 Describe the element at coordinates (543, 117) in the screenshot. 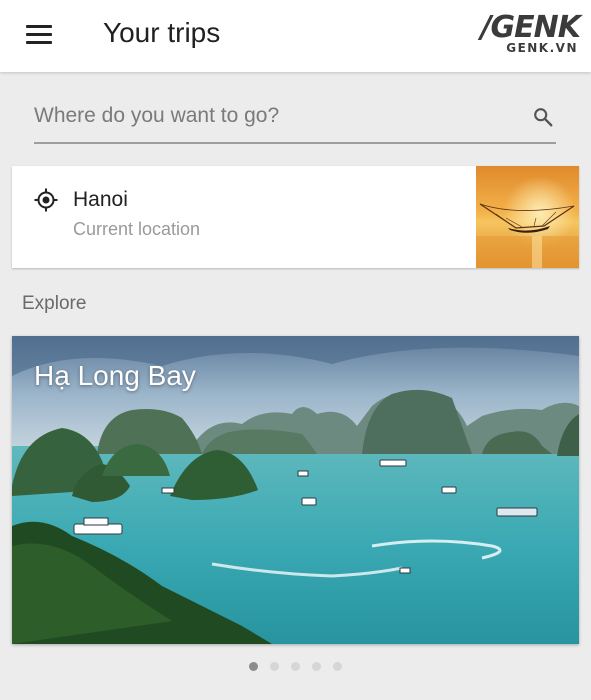

I see `search-icon` at that location.